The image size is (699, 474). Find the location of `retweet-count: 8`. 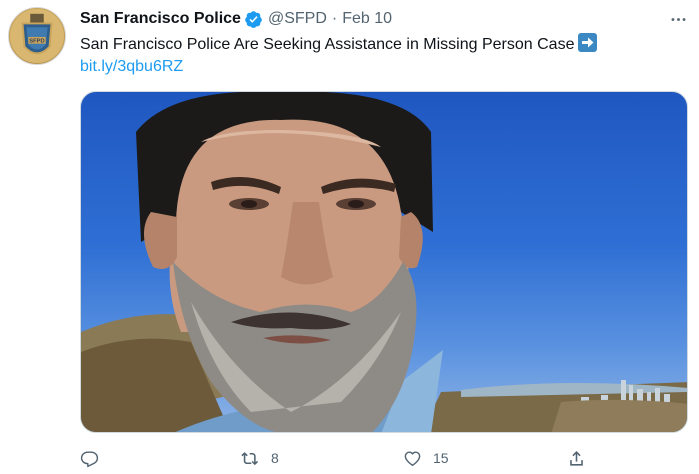

retweet-count: 8 is located at coordinates (275, 458).